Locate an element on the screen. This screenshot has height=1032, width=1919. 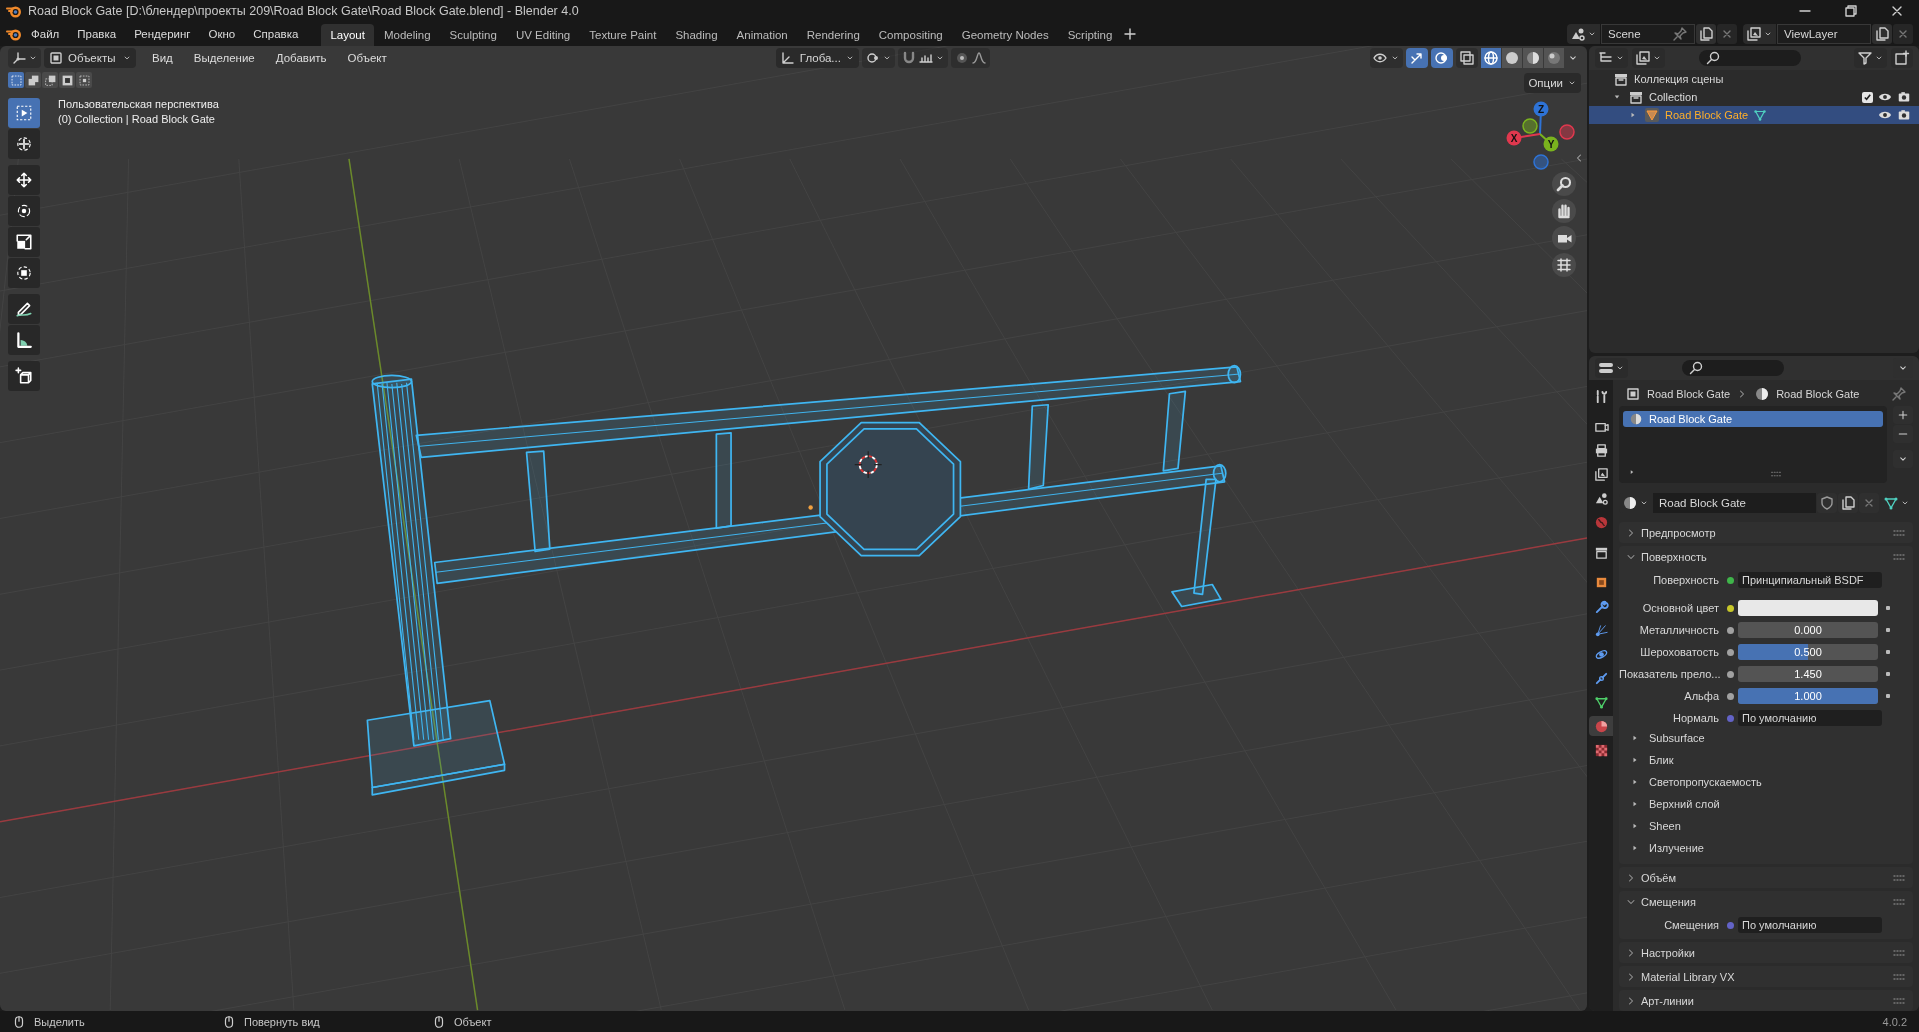
tree-row: Road Block Gate is located at coordinates (1754, 115).